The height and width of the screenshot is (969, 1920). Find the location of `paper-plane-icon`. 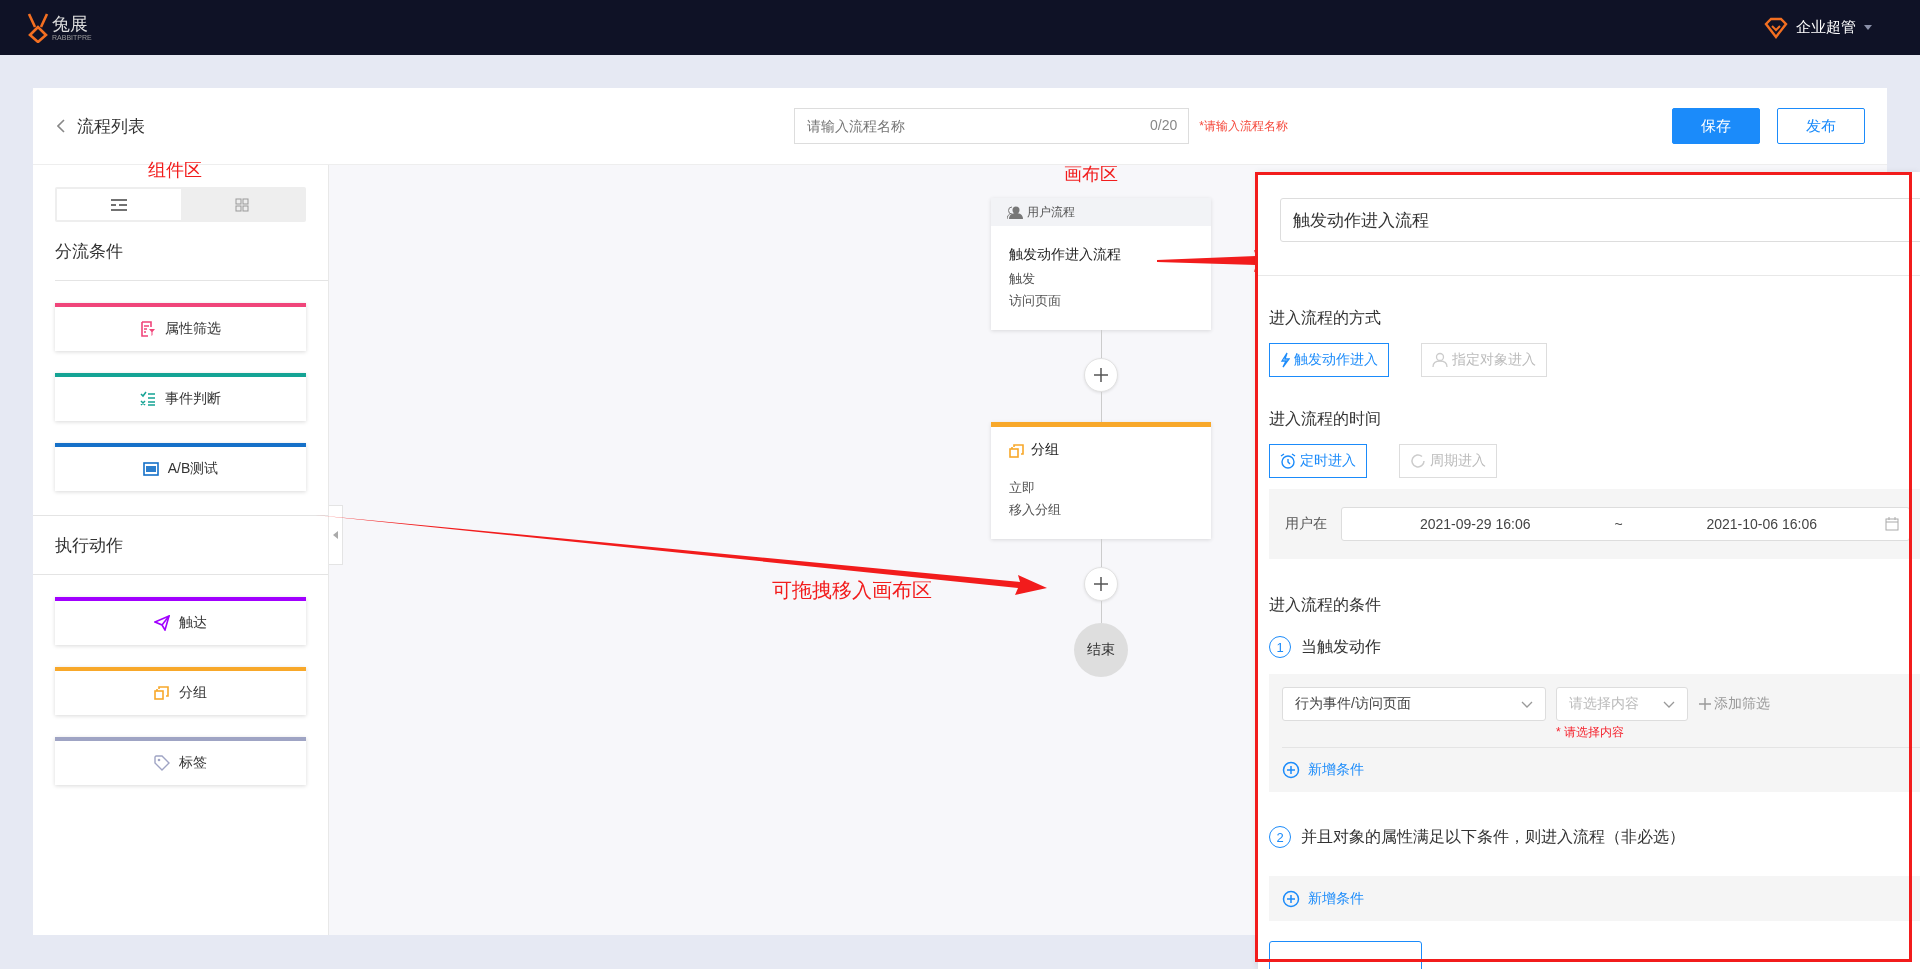

paper-plane-icon is located at coordinates (162, 623).